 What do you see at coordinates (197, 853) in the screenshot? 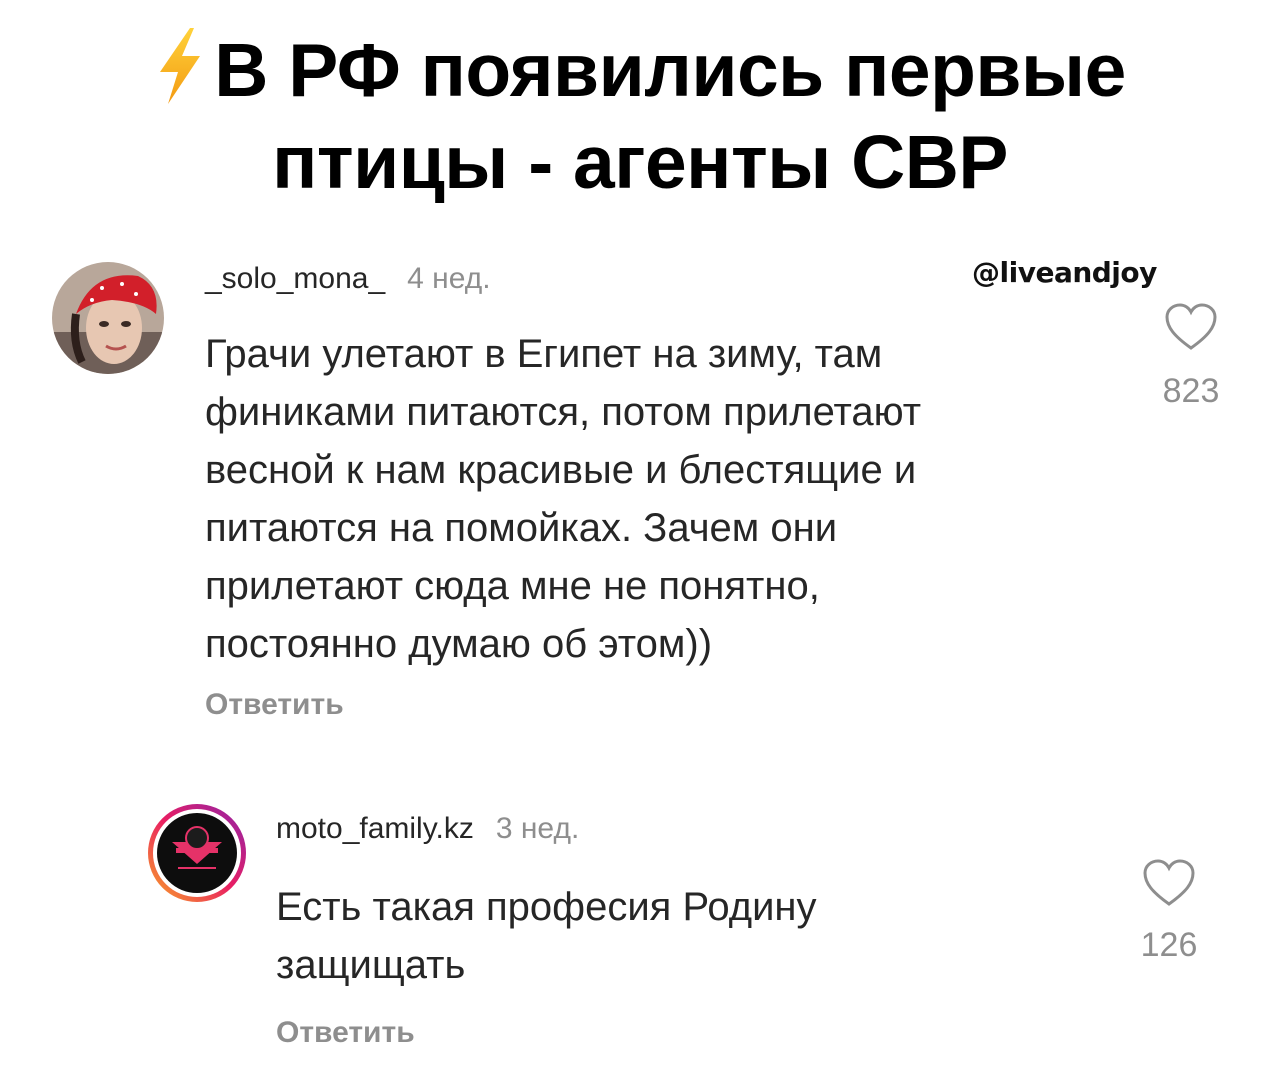
I see `avatar-with-story-ring` at bounding box center [197, 853].